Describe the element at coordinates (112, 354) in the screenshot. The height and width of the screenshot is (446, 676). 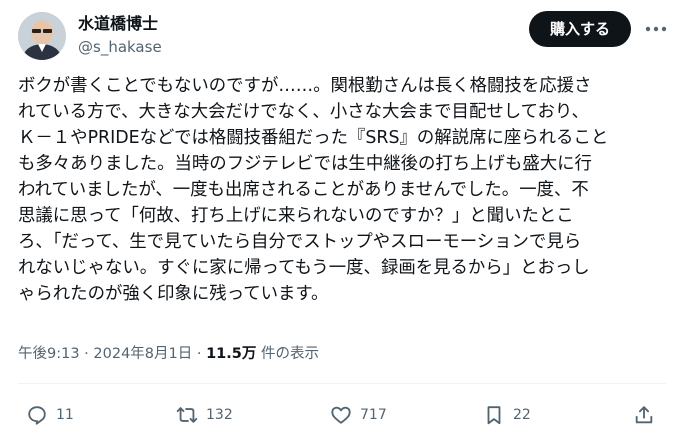
I see `post-timestamp: 午後9:13 · 2024年8月1日 ·` at that location.